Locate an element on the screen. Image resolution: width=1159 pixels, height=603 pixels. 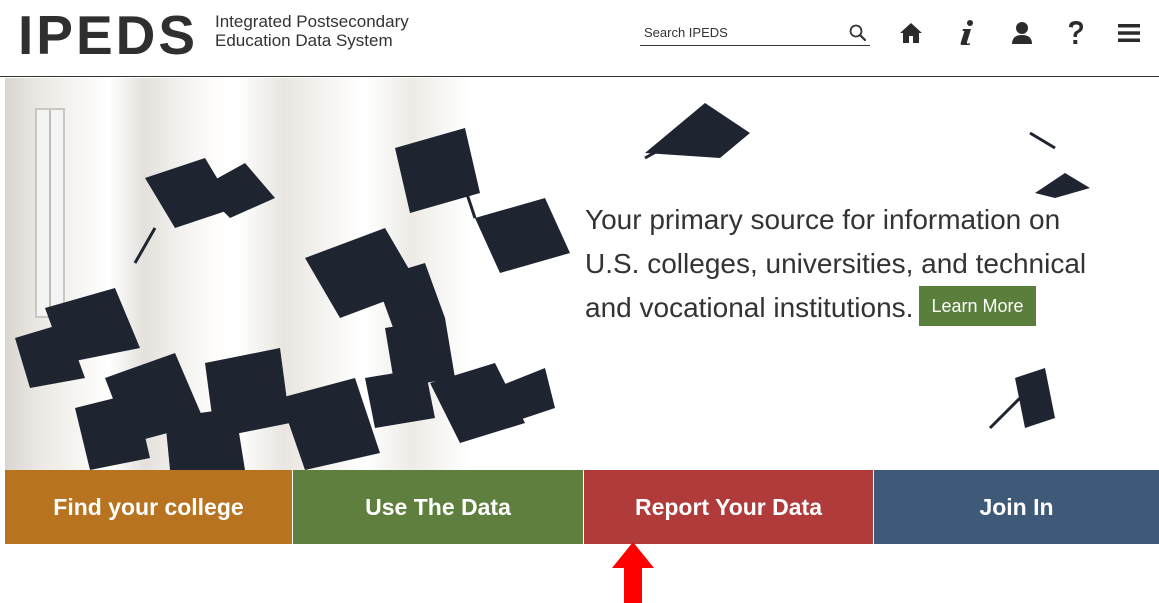
tile-find-your-college: Find your college is located at coordinates (149, 507).